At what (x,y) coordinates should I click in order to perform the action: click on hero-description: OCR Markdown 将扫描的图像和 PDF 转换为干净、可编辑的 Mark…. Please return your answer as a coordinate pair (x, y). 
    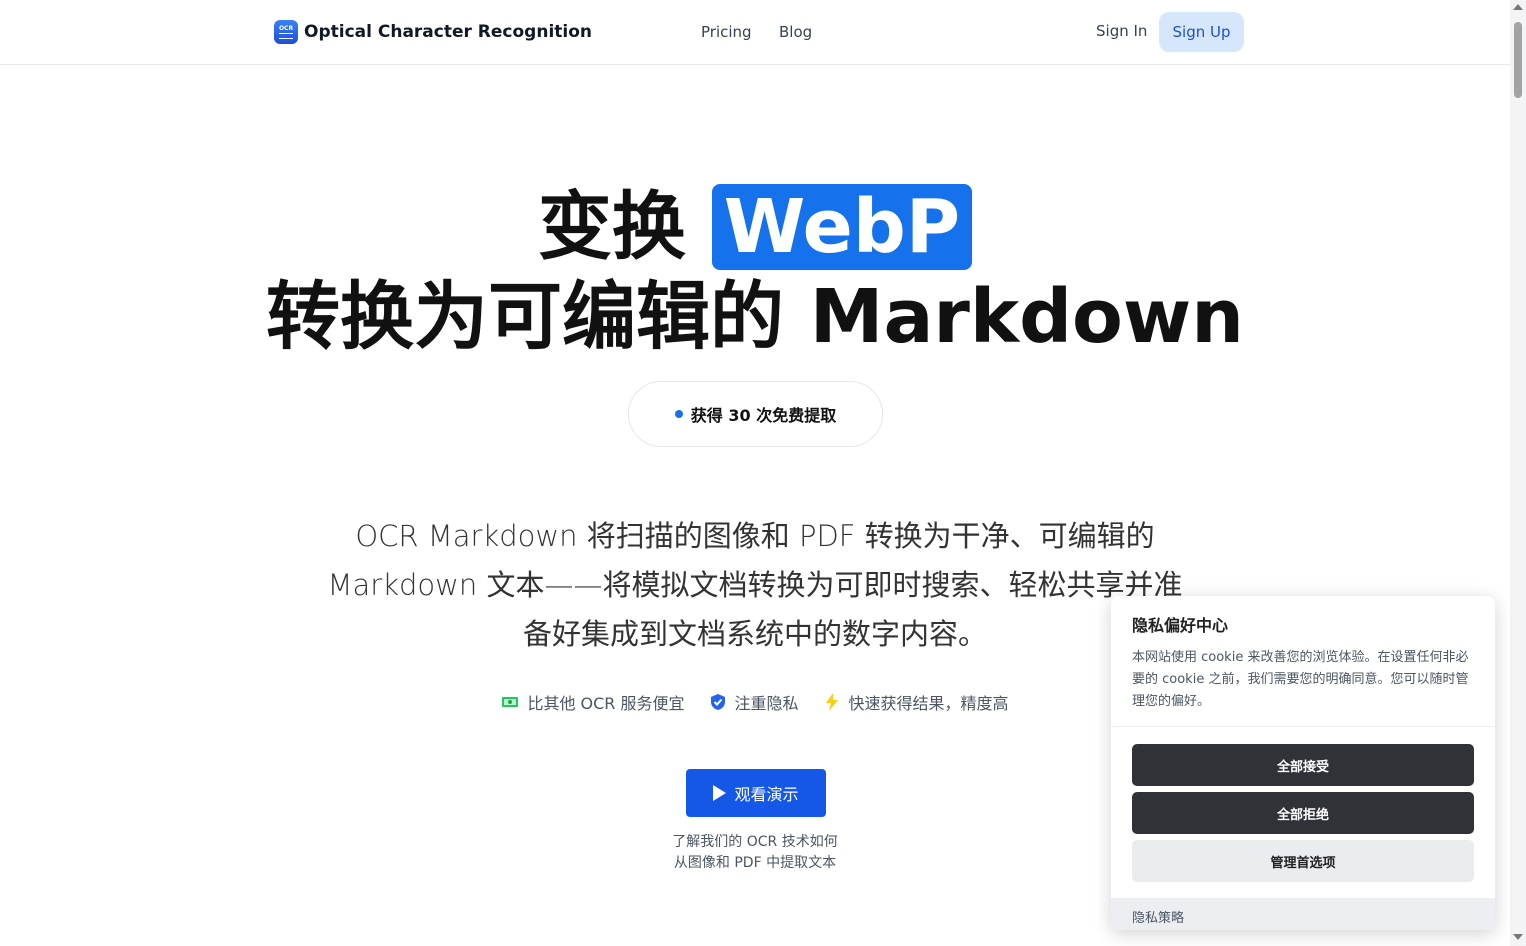
    Looking at the image, I should click on (755, 585).